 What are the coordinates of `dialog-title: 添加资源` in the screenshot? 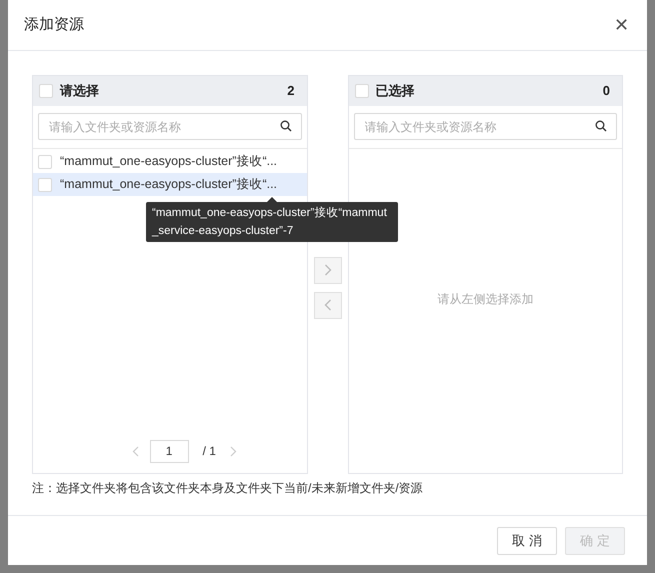 It's located at (54, 24).